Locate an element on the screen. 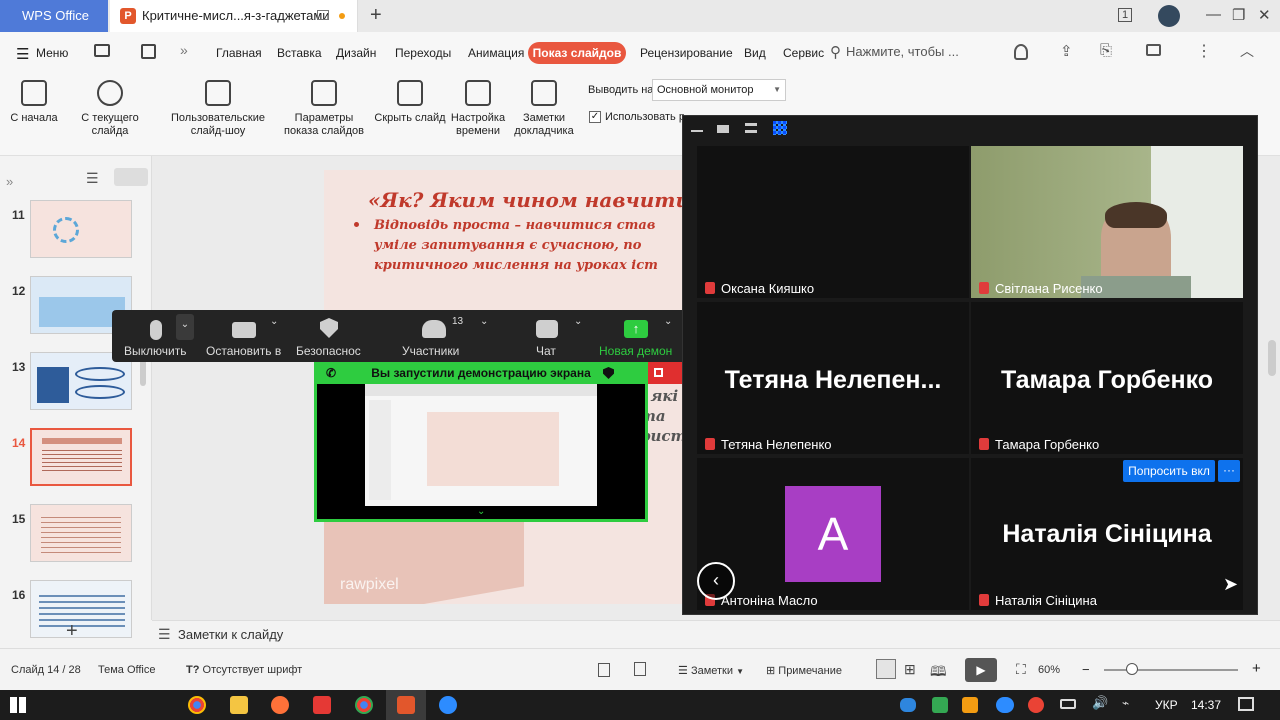 This screenshot has height=720, width=1280. tab-review: Рецензирование is located at coordinates (686, 53).